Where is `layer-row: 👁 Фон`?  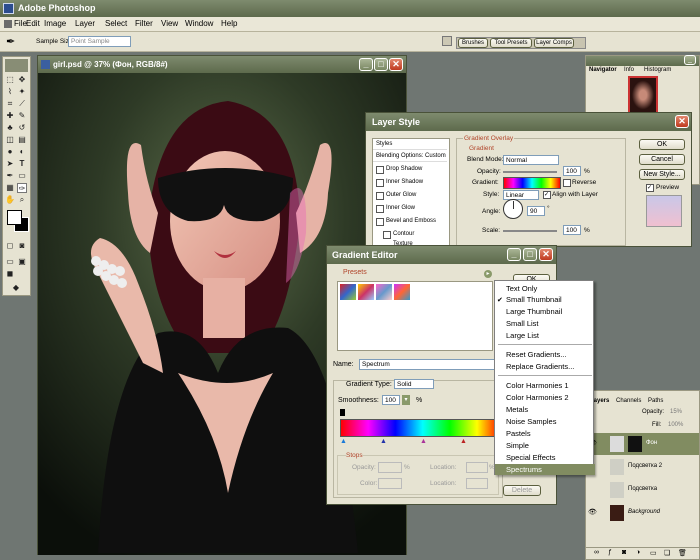
layer-row: 👁 Фон is located at coordinates (642, 444).